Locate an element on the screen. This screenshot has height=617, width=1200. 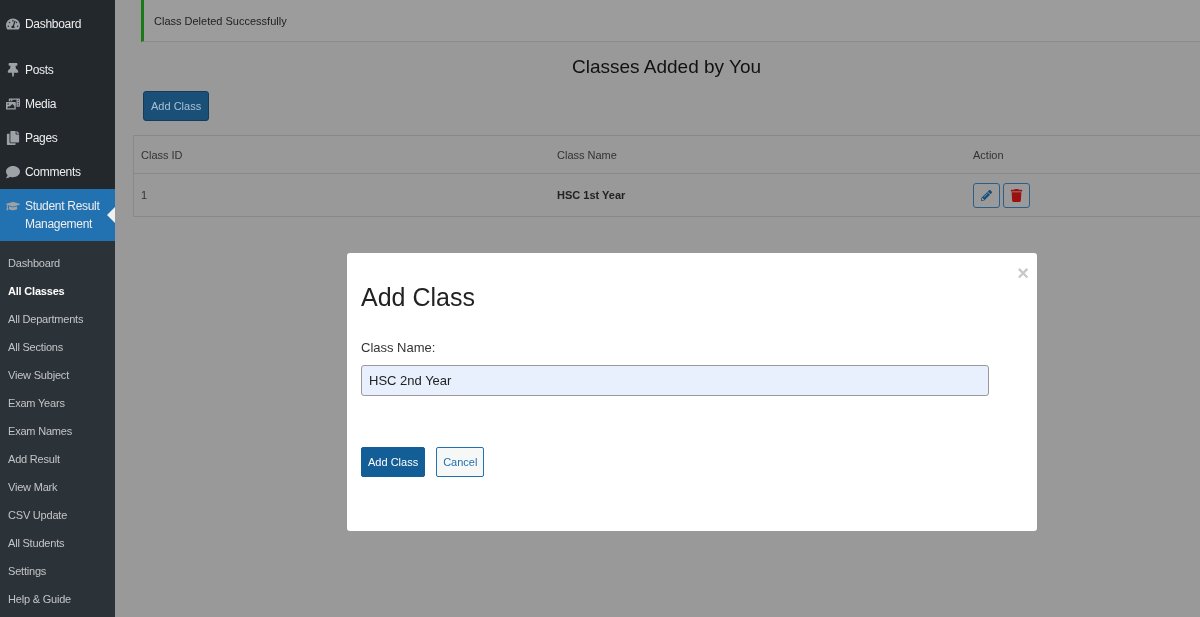
pages-icon is located at coordinates (13, 138).